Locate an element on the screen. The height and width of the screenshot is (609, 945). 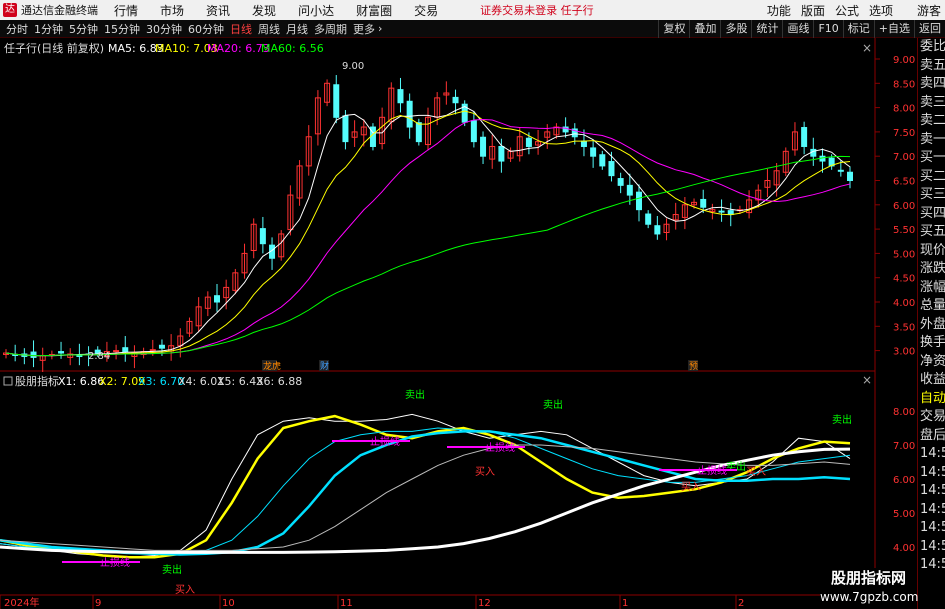
tab-period: 5分钟 is located at coordinates (83, 29).